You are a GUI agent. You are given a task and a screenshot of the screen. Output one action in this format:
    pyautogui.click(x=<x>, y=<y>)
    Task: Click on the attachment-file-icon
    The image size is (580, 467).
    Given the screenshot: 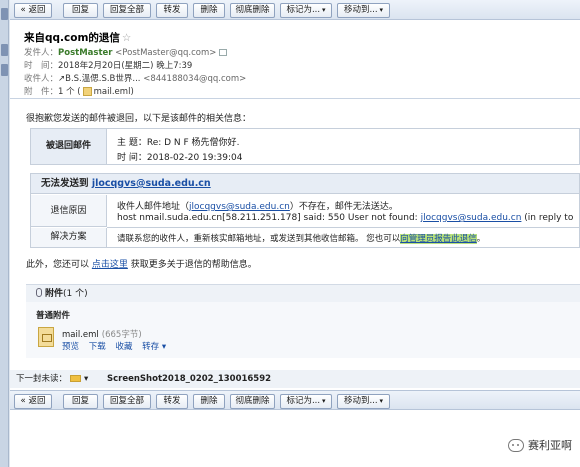 What is the action you would take?
    pyautogui.click(x=87, y=91)
    